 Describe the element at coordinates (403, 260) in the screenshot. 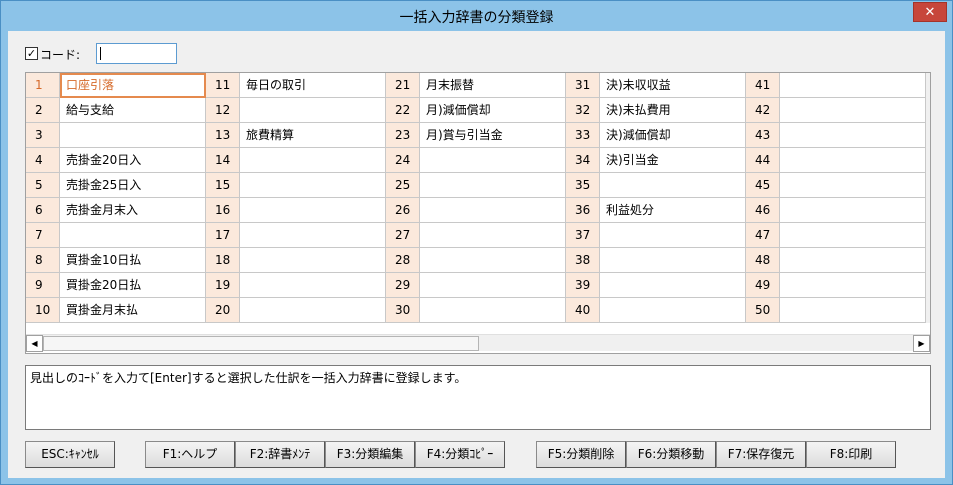

I see `category-number: 28` at that location.